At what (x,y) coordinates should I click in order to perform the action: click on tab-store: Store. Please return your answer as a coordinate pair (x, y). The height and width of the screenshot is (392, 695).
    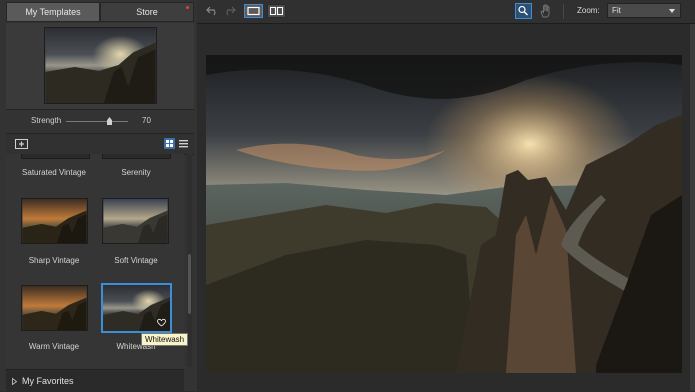
    Looking at the image, I should click on (147, 12).